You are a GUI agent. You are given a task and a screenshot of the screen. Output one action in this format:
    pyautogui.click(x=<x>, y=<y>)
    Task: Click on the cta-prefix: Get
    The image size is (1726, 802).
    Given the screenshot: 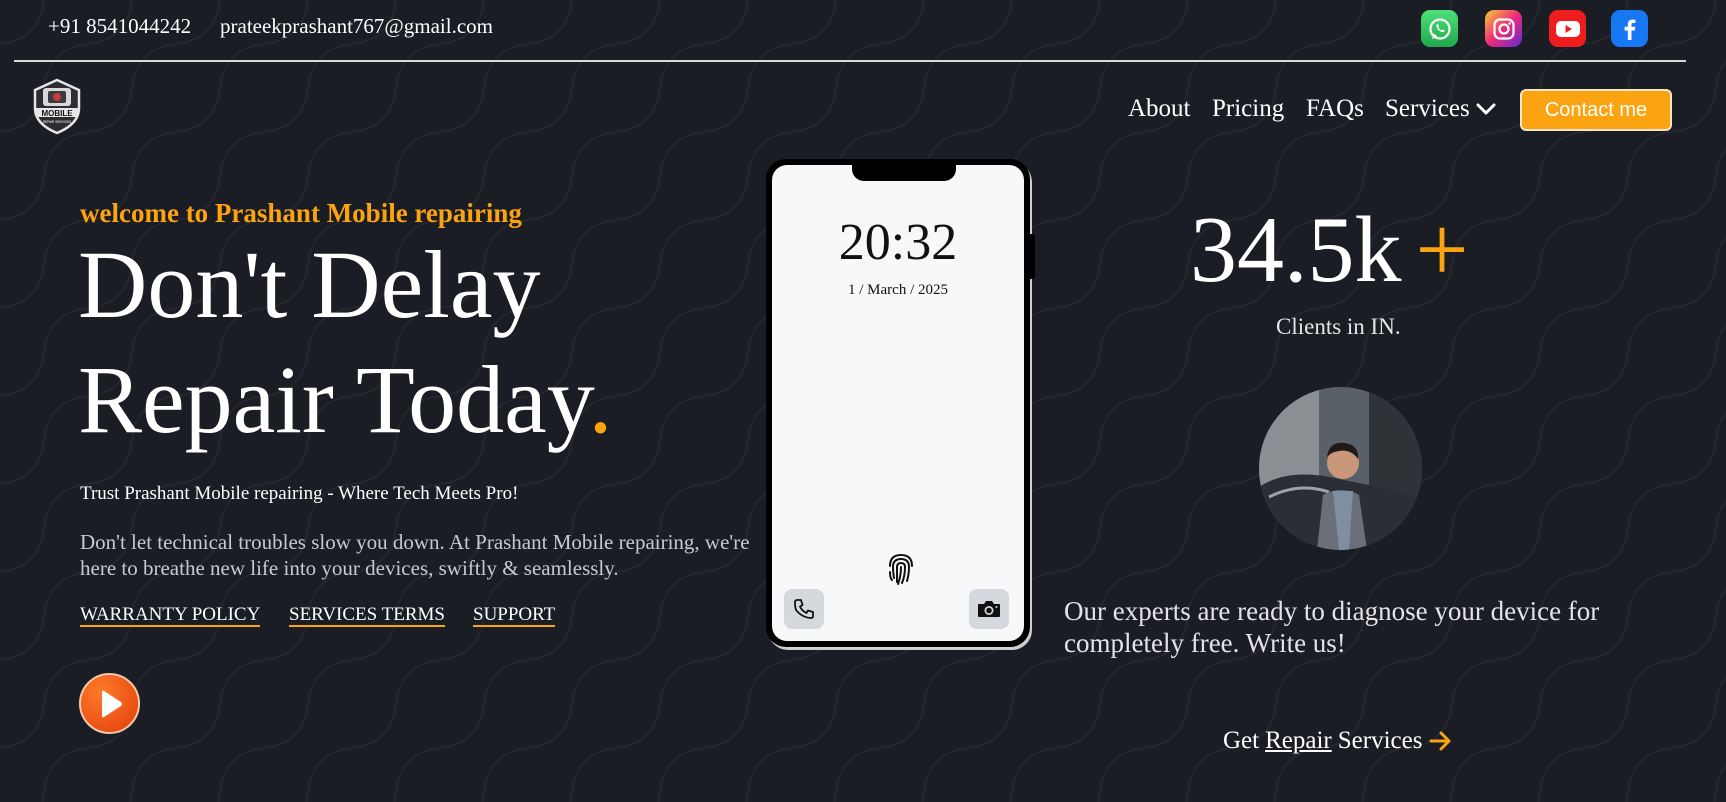 What is the action you would take?
    pyautogui.click(x=1241, y=740)
    